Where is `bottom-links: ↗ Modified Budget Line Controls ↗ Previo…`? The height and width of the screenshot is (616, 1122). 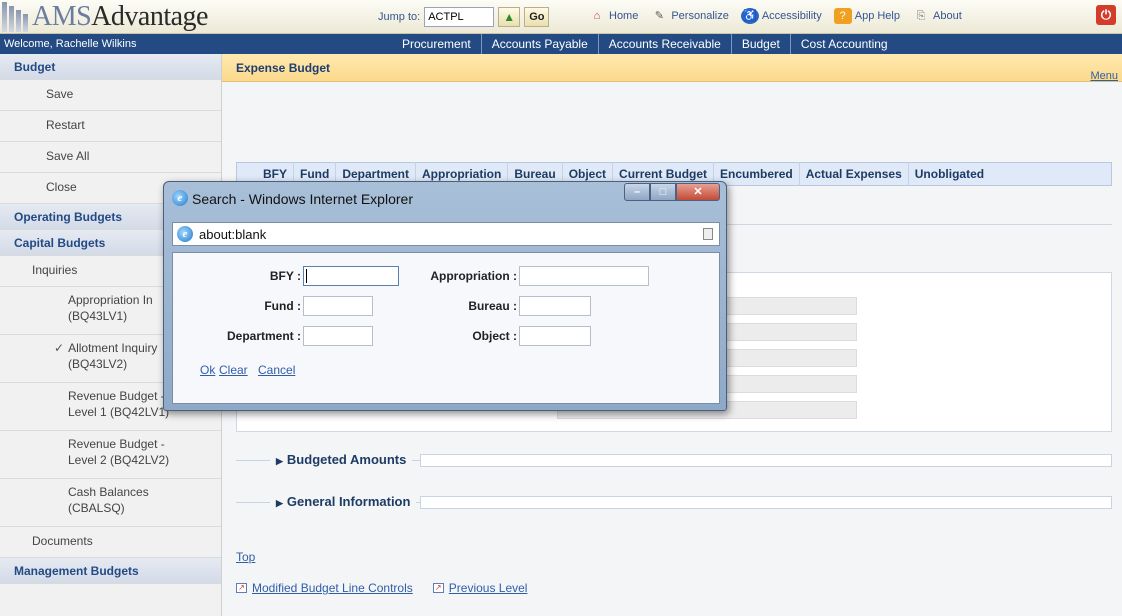 bottom-links: ↗ Modified Budget Line Controls ↗ Previo… is located at coordinates (381, 588).